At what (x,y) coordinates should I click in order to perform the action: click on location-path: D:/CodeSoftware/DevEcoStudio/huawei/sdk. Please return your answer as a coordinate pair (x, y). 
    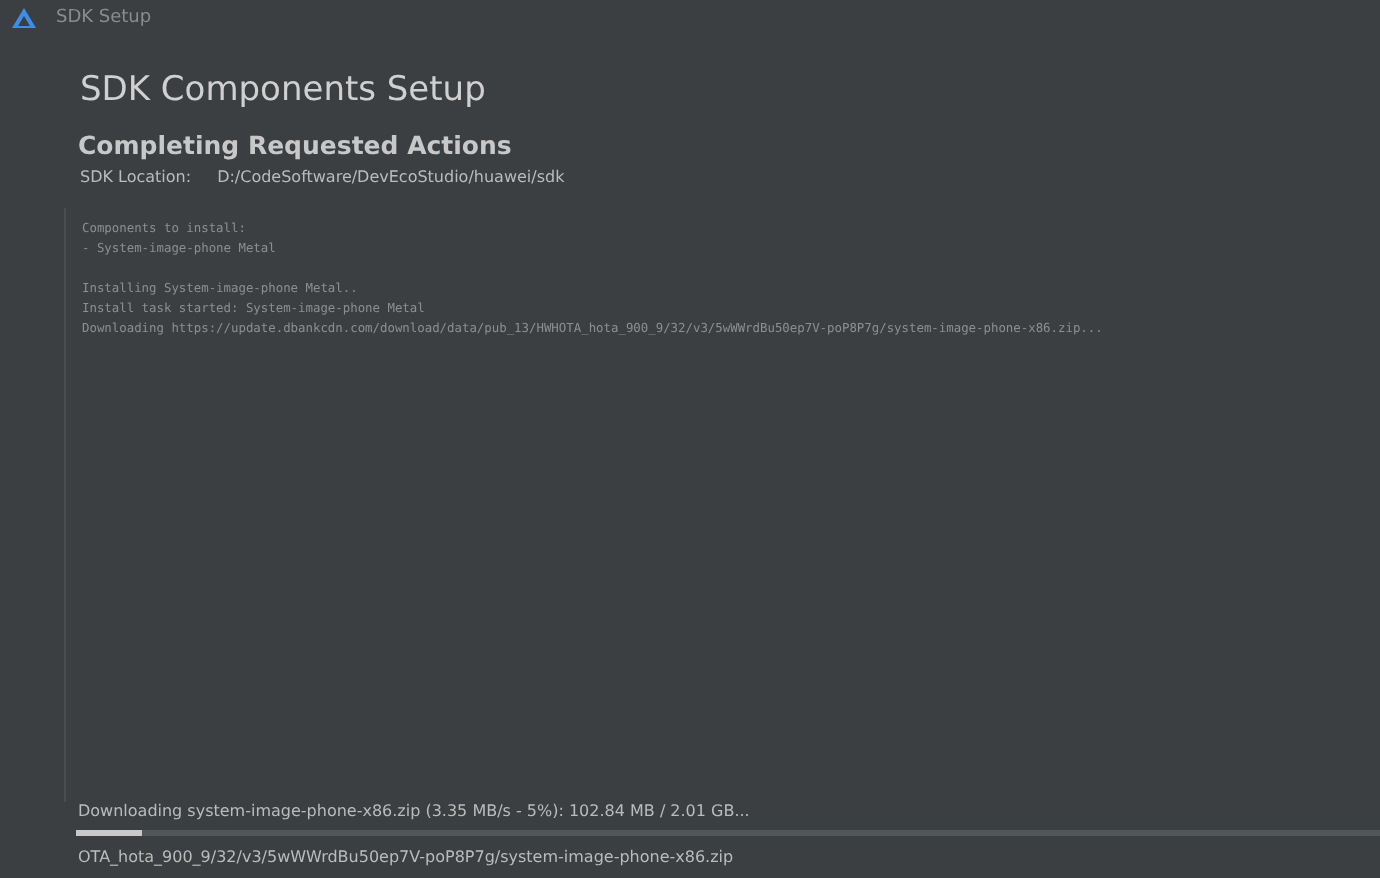
    Looking at the image, I should click on (391, 177).